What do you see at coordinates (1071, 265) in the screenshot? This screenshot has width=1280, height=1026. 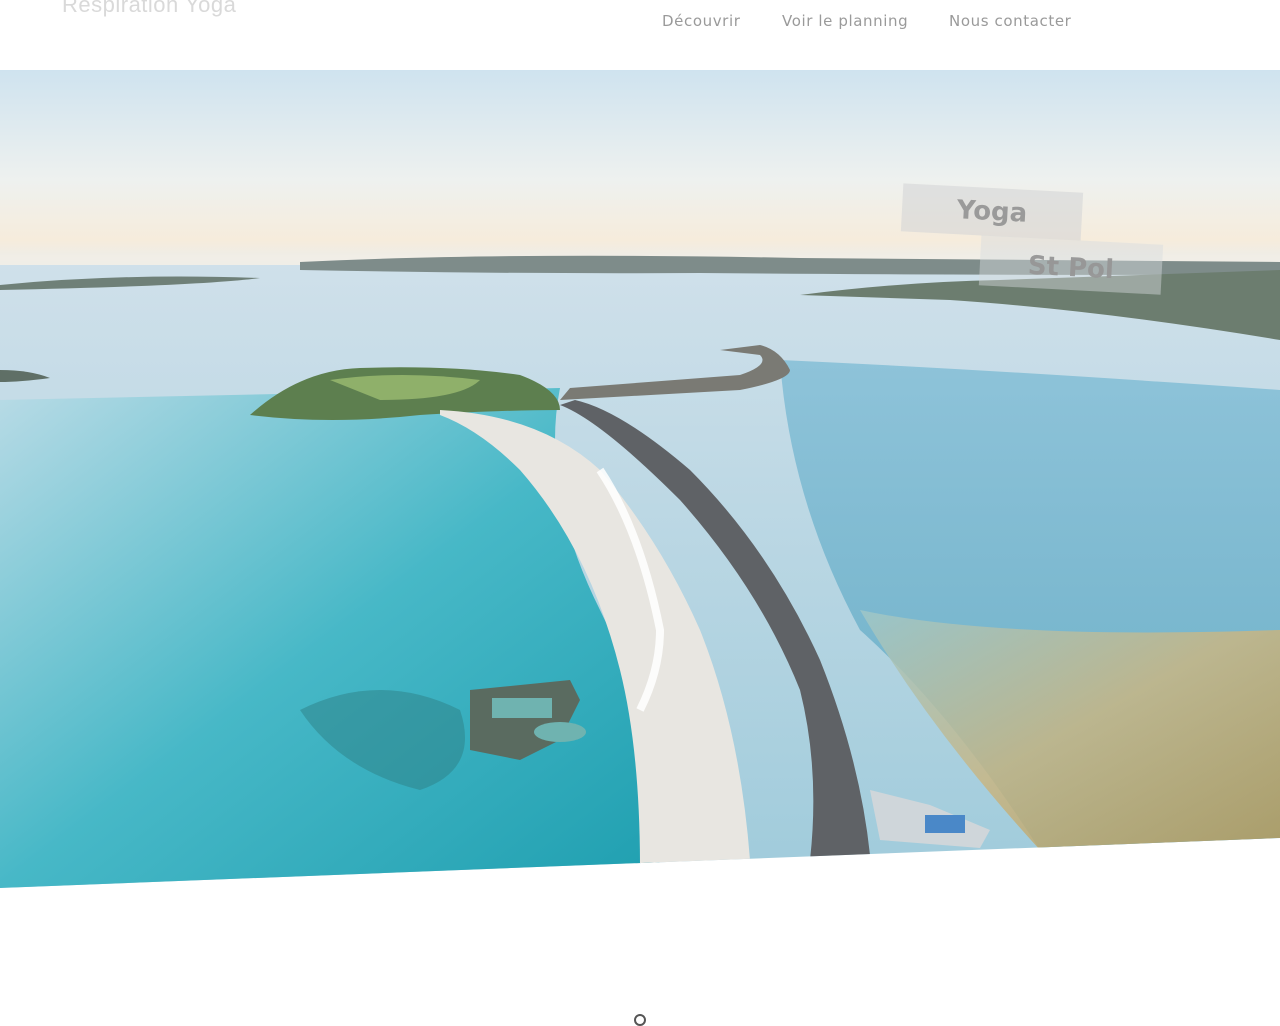 I see `hero-title-stpol: St Pol` at bounding box center [1071, 265].